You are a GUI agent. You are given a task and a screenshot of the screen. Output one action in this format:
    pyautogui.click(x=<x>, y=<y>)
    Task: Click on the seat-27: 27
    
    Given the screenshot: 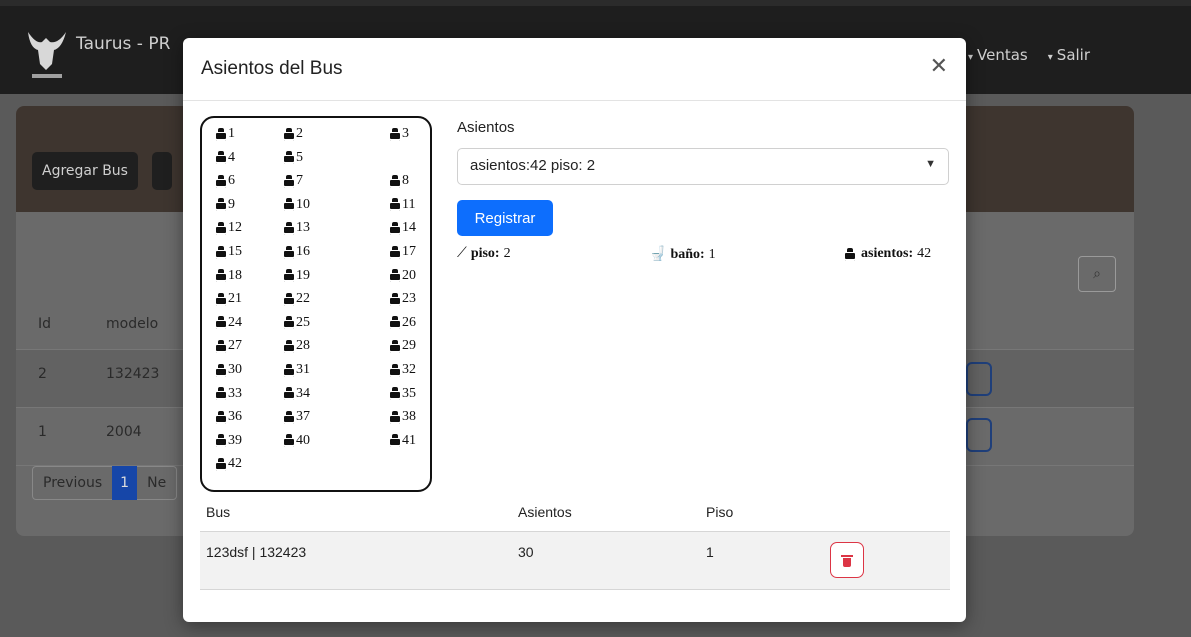 What is the action you would take?
    pyautogui.click(x=229, y=346)
    